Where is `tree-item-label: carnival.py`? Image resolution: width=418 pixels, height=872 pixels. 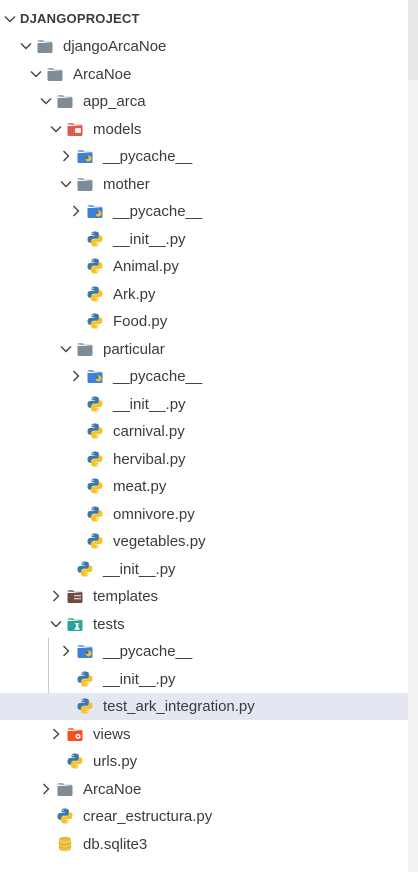 tree-item-label: carnival.py is located at coordinates (149, 431).